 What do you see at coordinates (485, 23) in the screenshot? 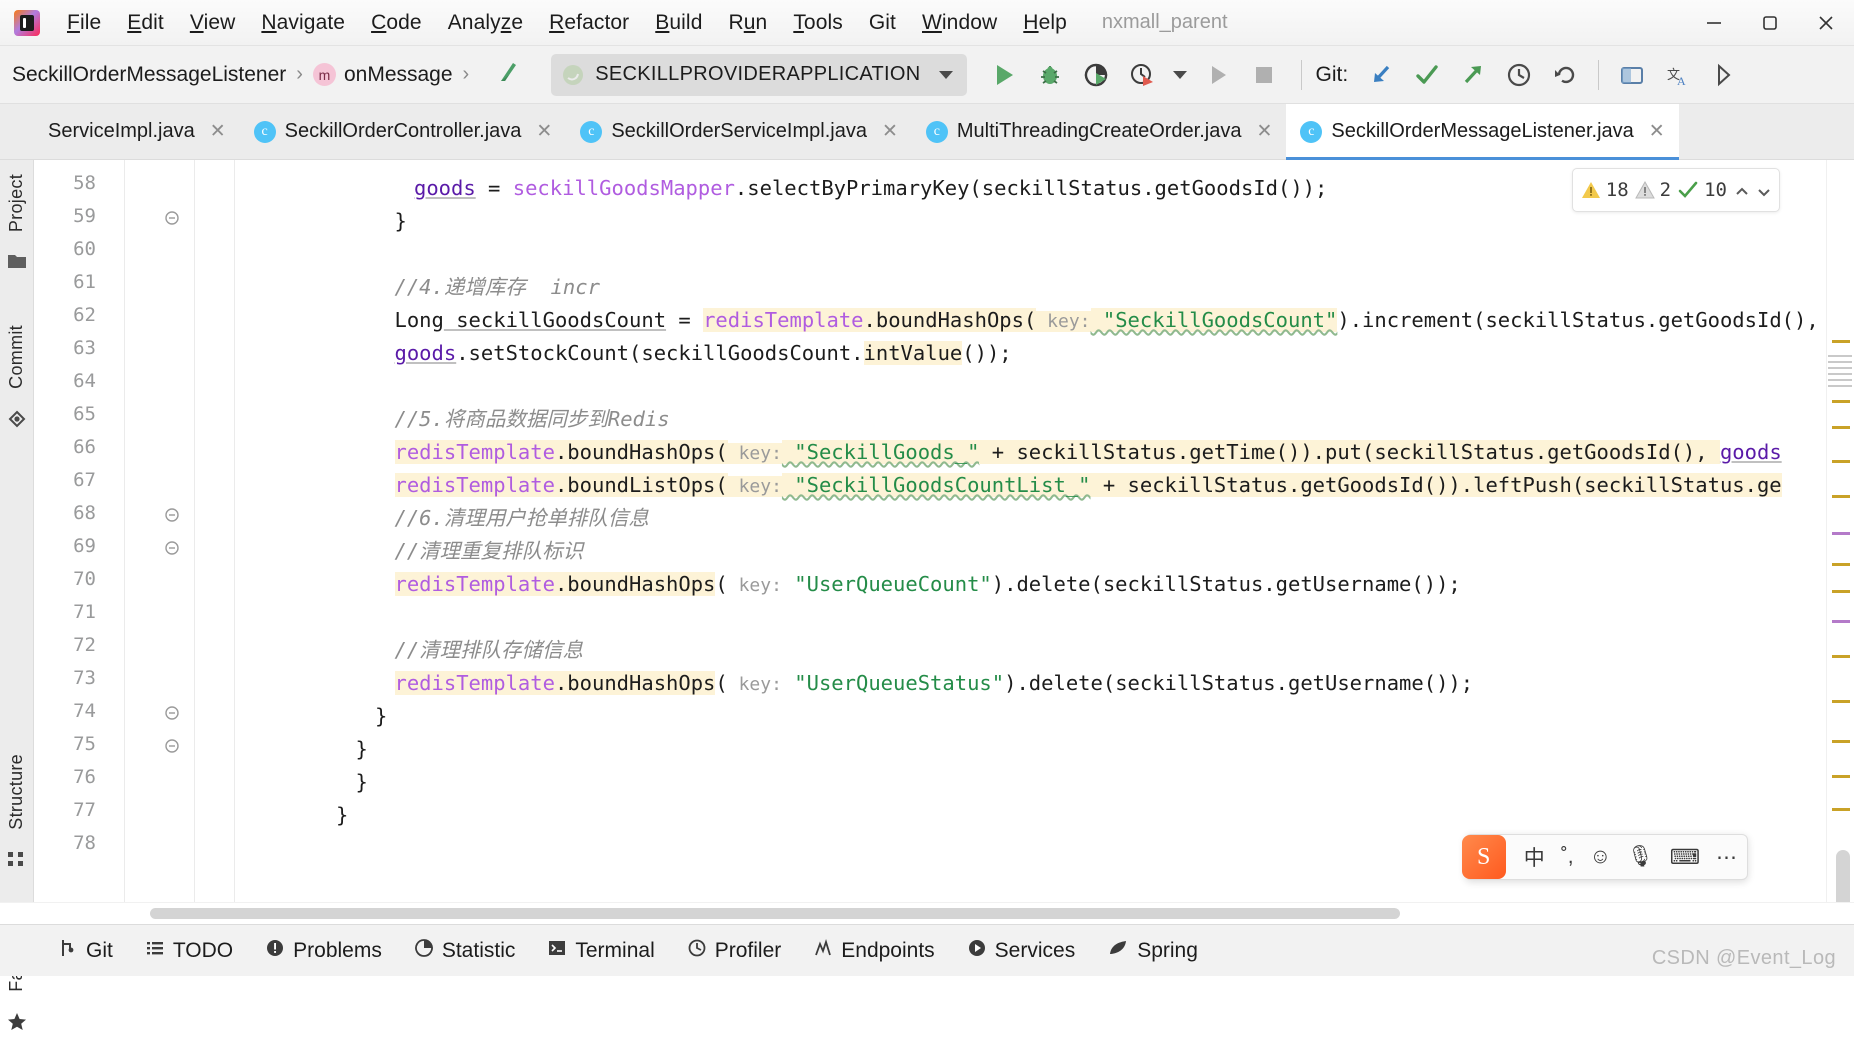
I see `menu-item-analyze: Analyze` at bounding box center [485, 23].